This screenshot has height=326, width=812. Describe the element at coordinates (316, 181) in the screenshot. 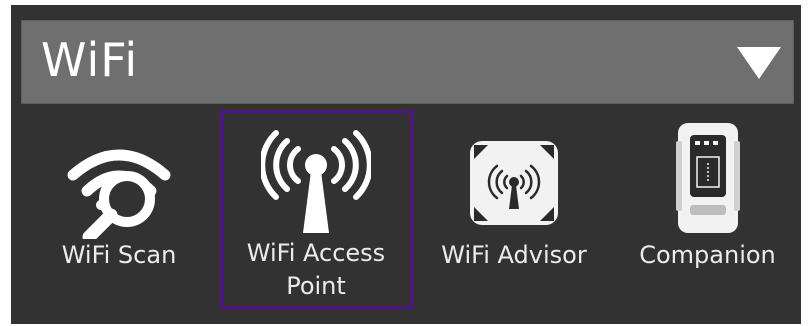

I see `access-point-icon` at that location.